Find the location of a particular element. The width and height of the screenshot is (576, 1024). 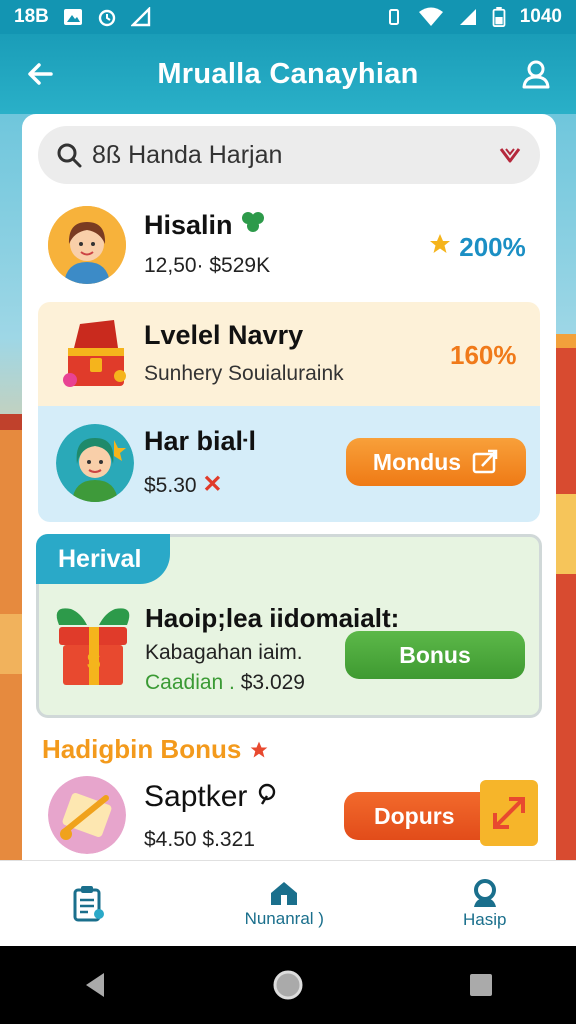

item-percentage: 200% is located at coordinates (492, 247).